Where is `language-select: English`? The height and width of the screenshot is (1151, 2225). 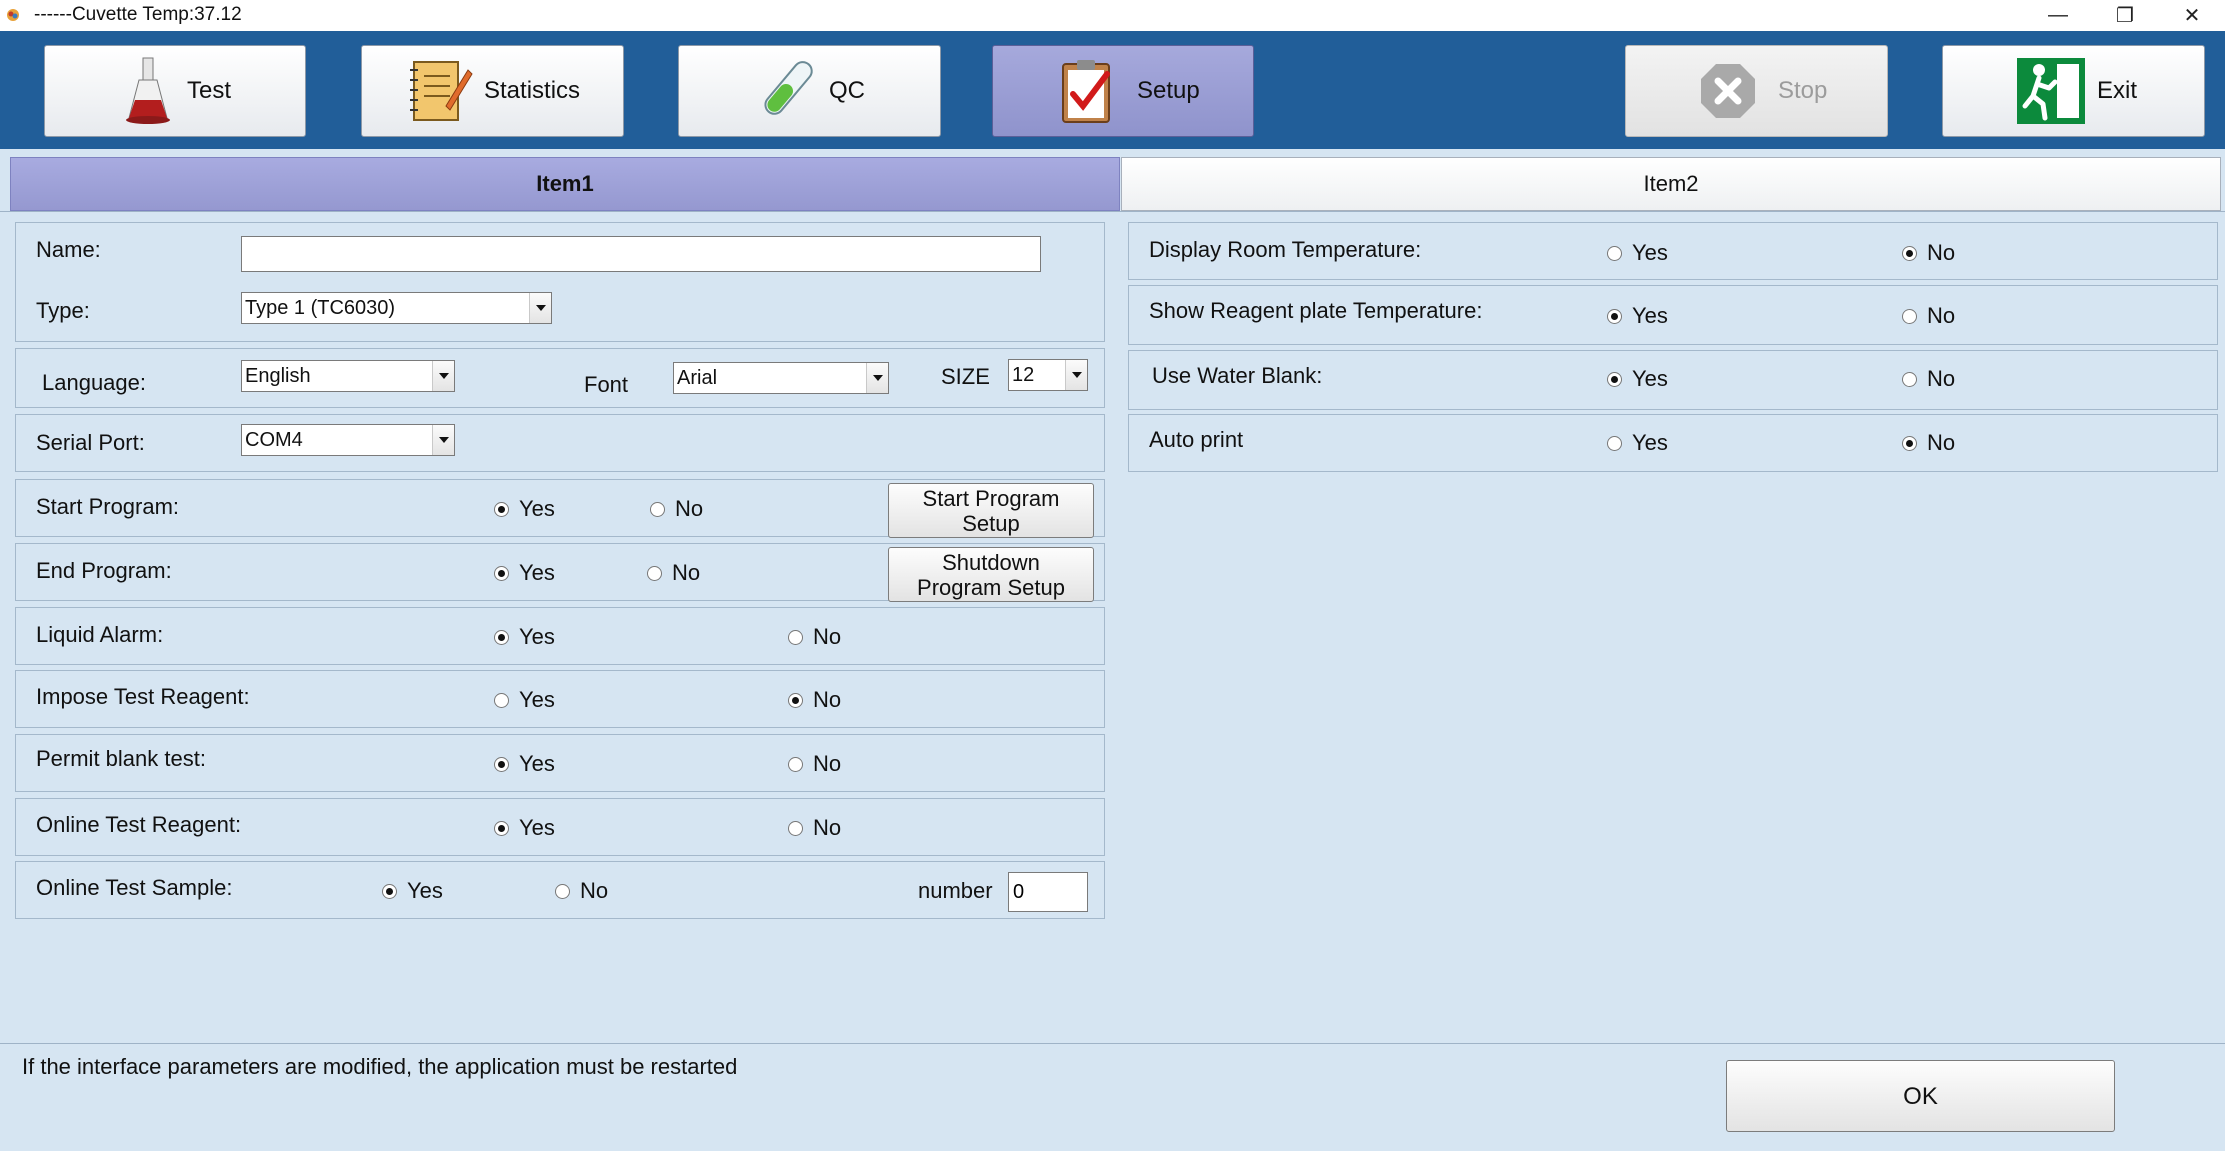 language-select: English is located at coordinates (348, 376).